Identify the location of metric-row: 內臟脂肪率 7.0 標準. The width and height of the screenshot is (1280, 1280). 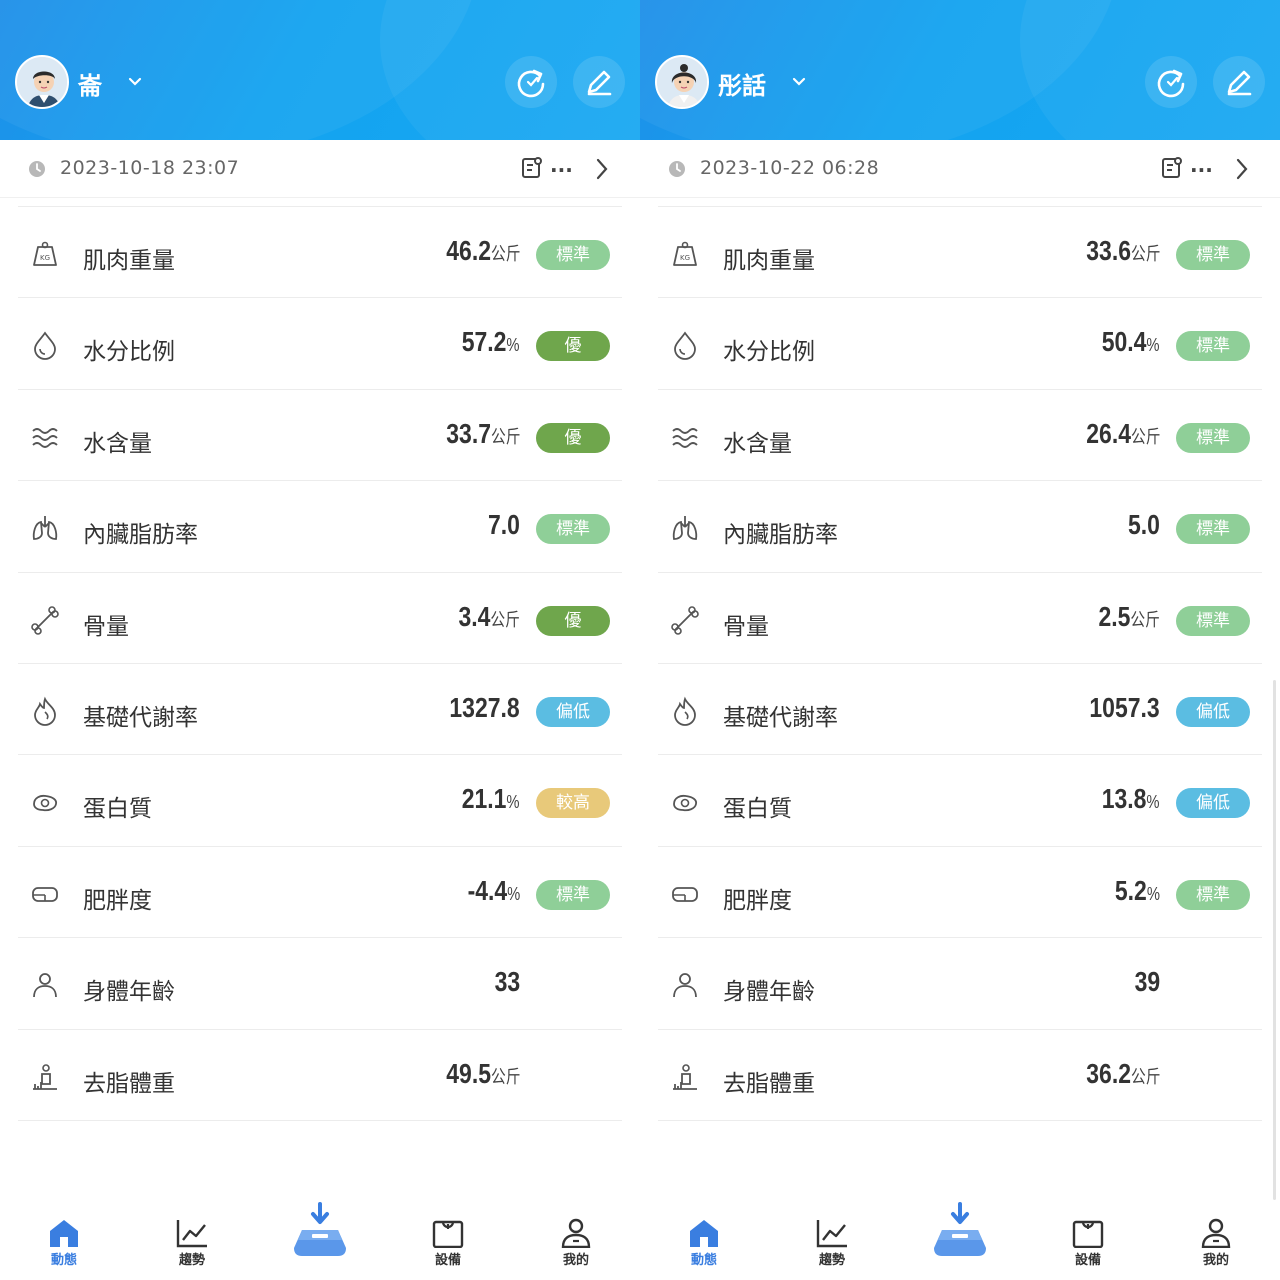
(320, 527).